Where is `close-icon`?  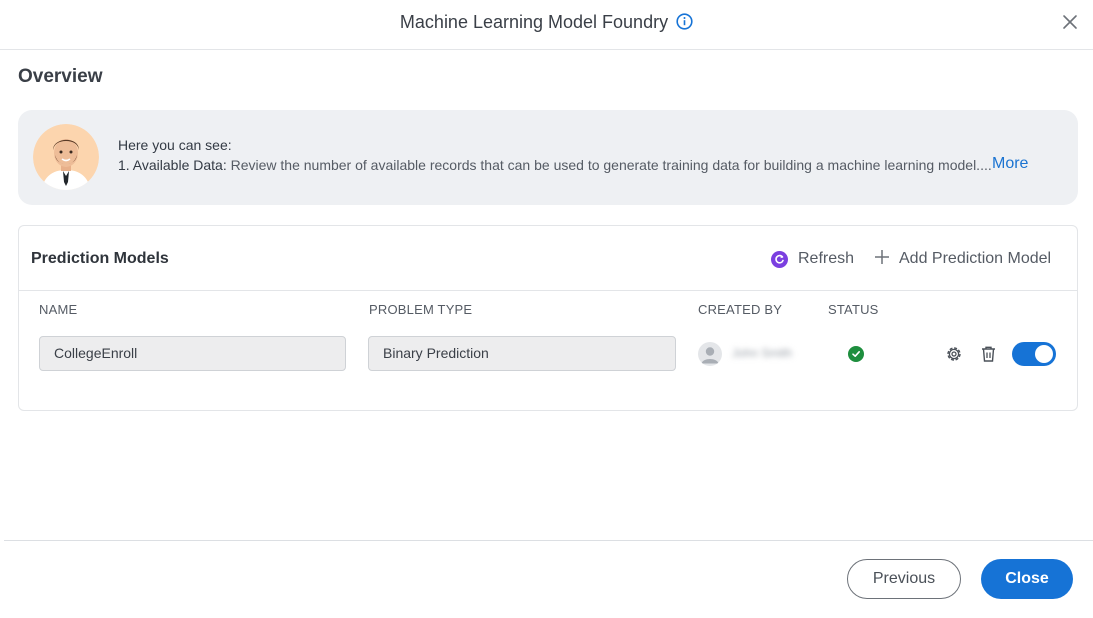 close-icon is located at coordinates (1070, 22).